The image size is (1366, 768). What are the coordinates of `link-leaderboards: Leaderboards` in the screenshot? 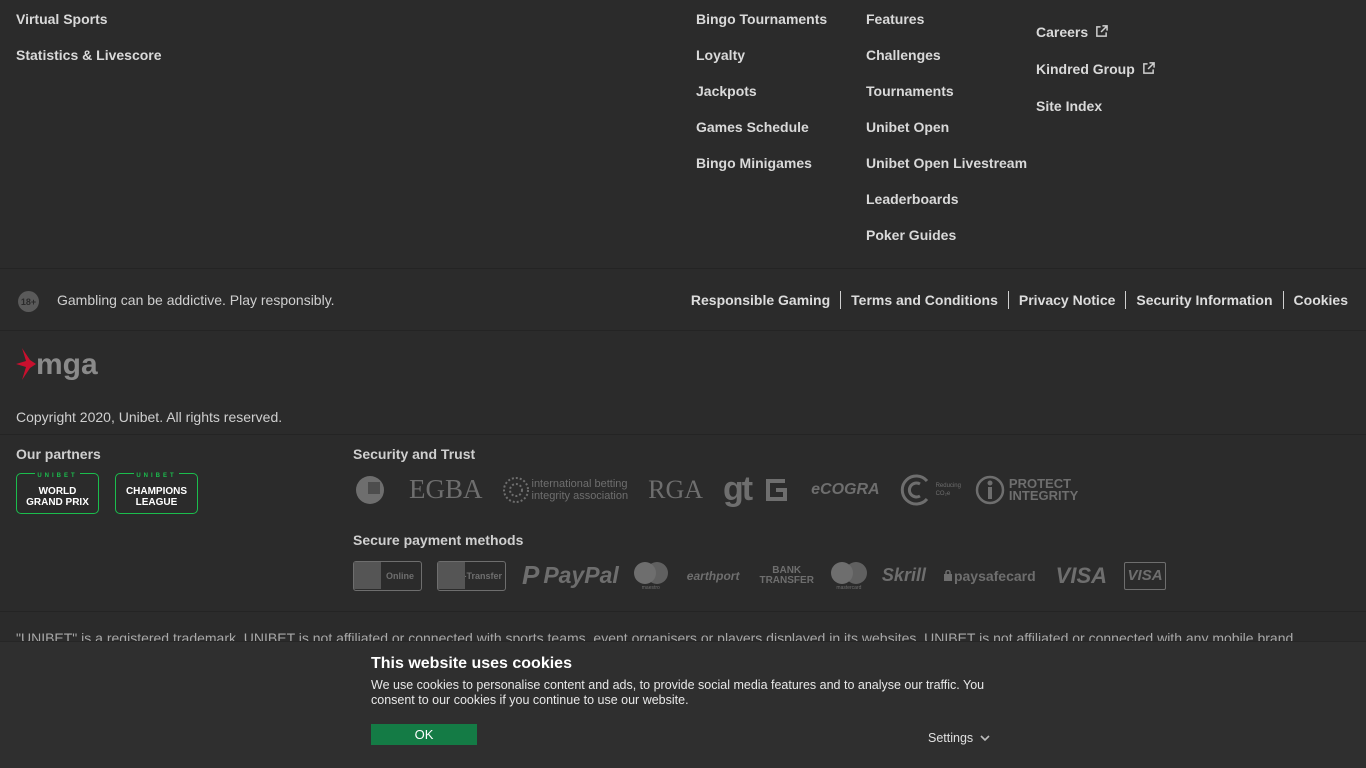 It's located at (946, 209).